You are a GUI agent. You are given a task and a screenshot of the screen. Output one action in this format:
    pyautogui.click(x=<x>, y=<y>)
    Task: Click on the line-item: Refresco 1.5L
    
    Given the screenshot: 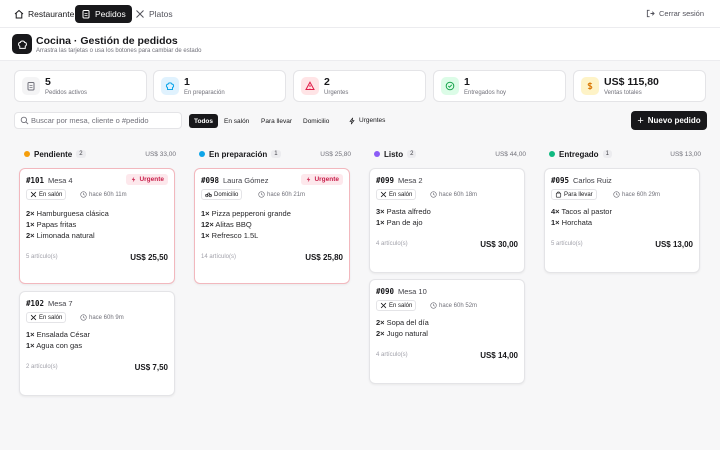 What is the action you would take?
    pyautogui.click(x=235, y=235)
    